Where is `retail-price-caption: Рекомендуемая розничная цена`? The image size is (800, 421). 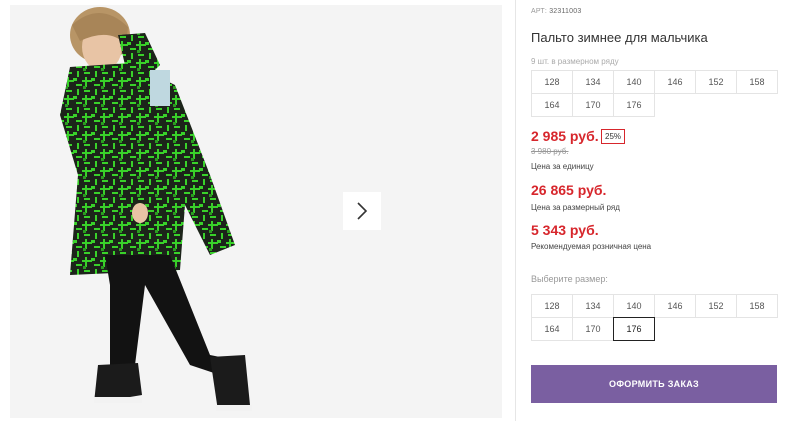 retail-price-caption: Рекомендуемая розничная цена is located at coordinates (591, 246).